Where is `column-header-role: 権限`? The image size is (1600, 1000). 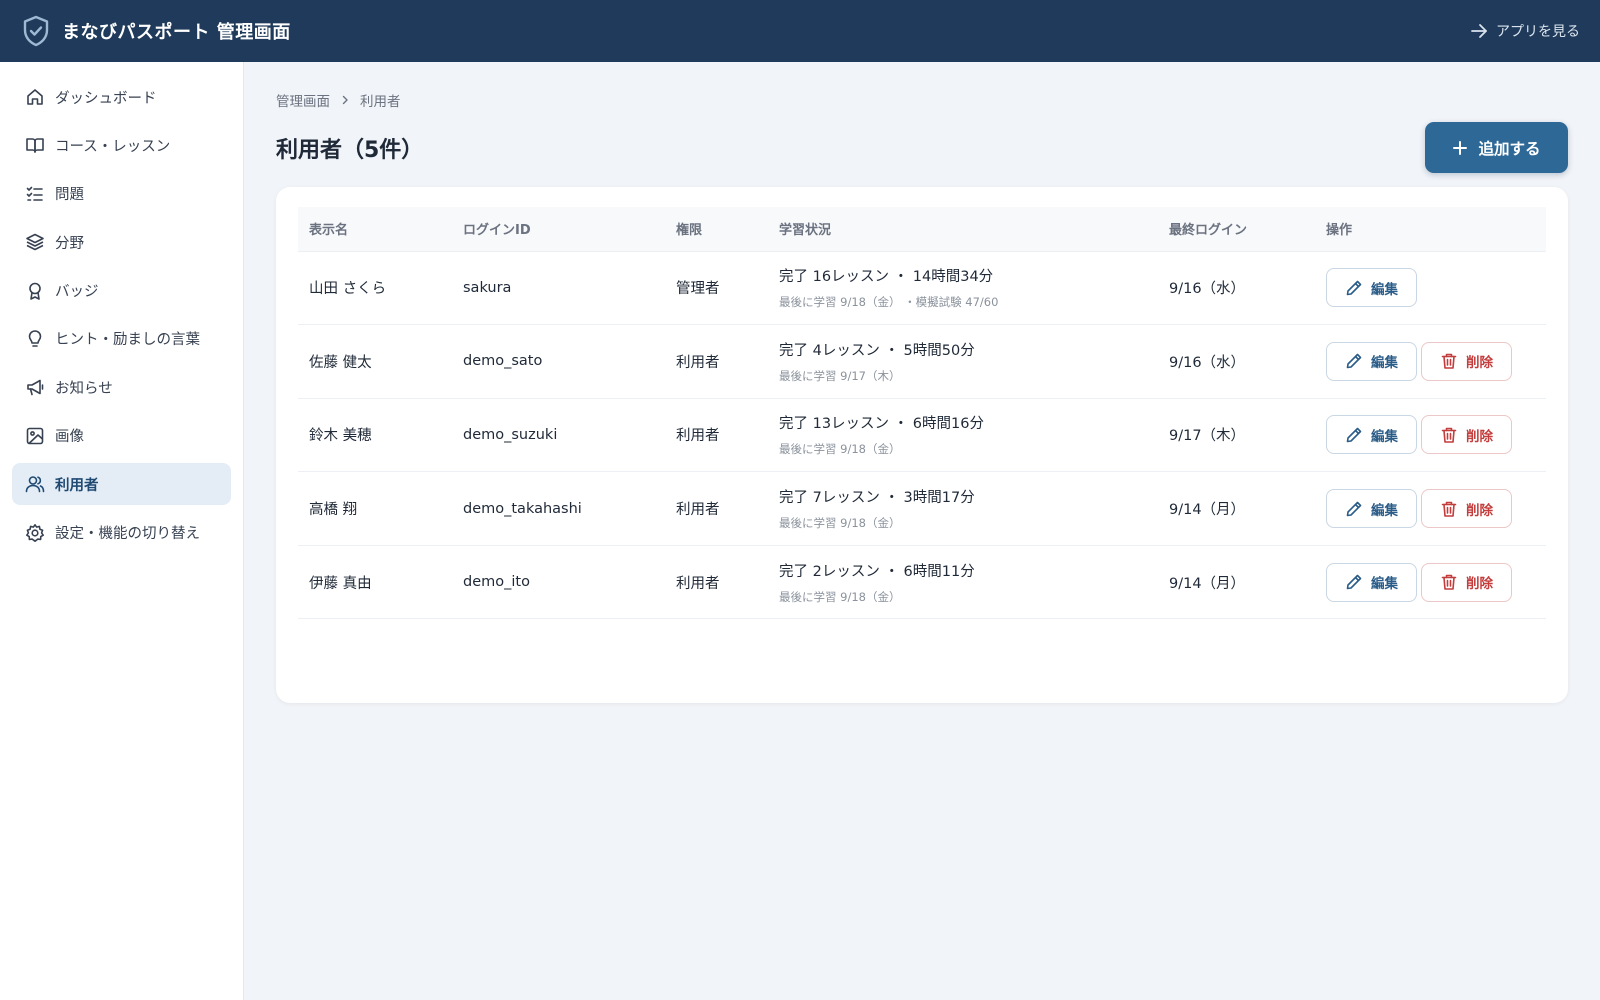 column-header-role: 権限 is located at coordinates (716, 229).